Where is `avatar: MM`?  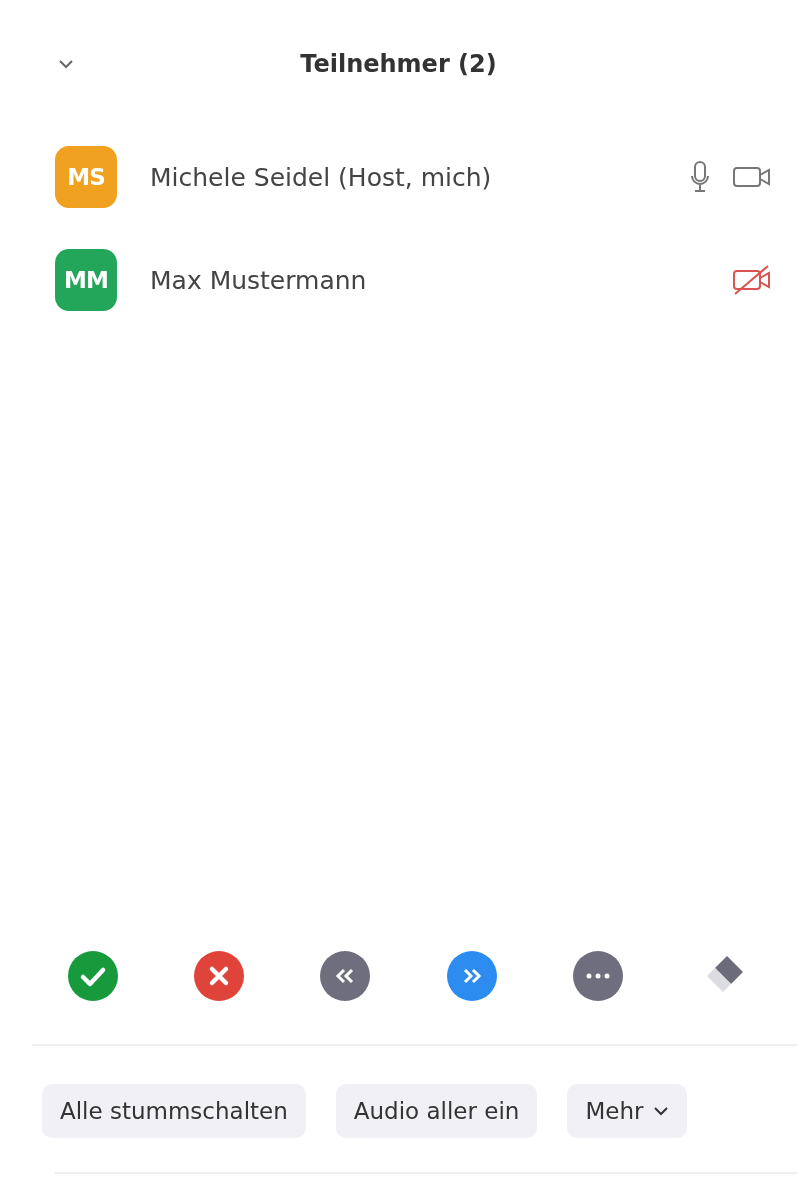 avatar: MM is located at coordinates (86, 280).